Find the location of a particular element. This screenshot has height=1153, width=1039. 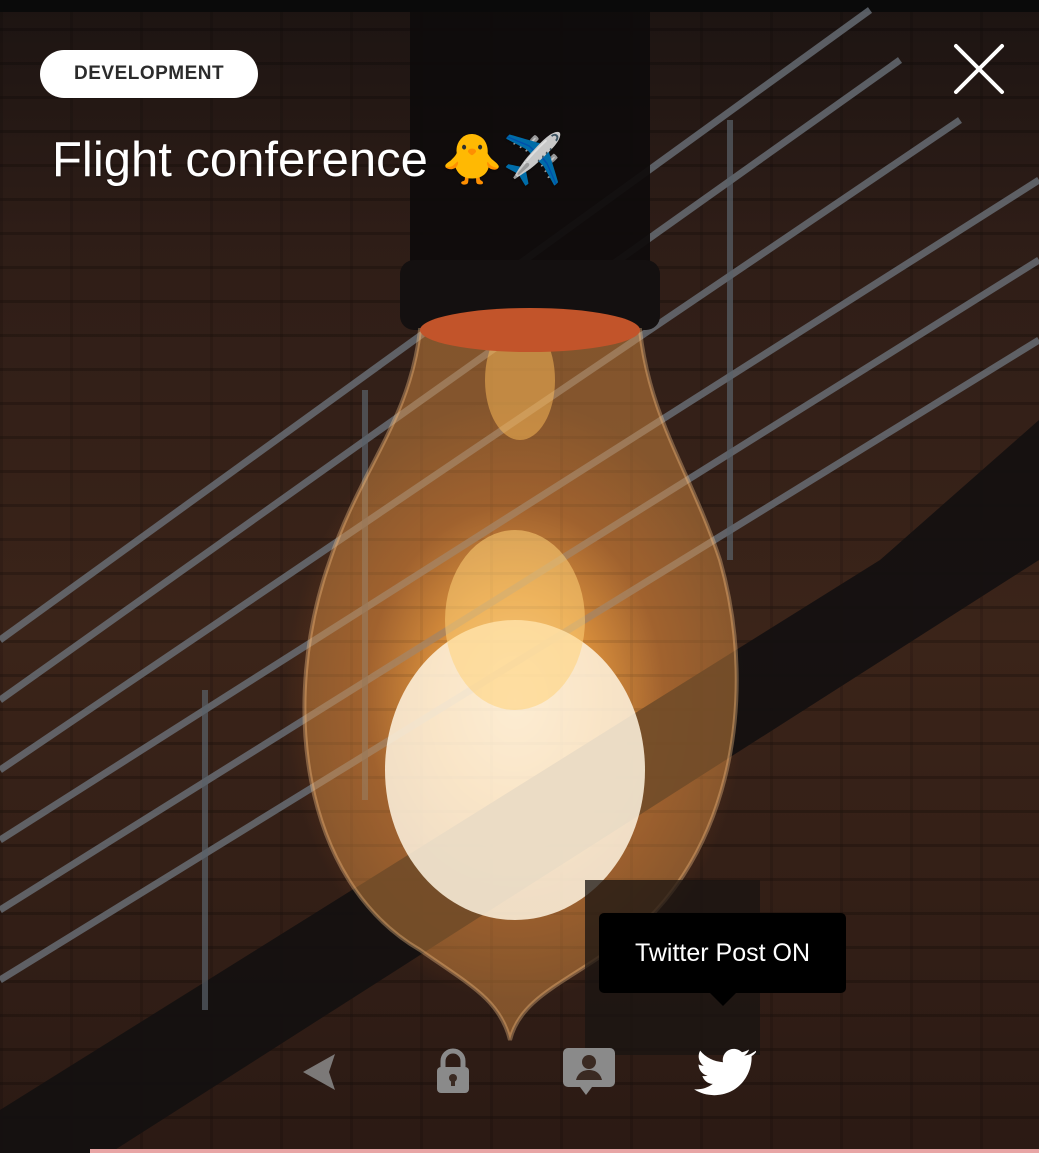

tooltip-text: Twitter Post ON is located at coordinates (722, 953).